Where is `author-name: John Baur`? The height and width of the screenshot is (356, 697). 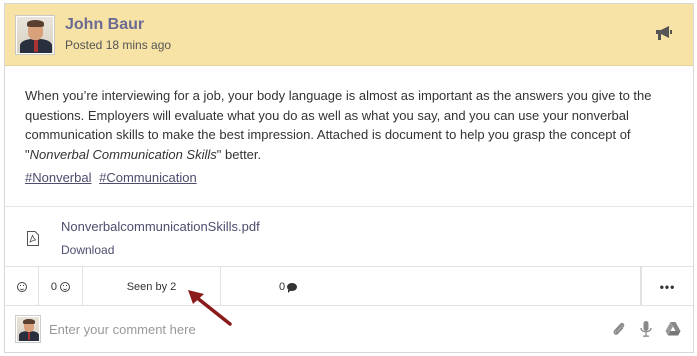
author-name: John Baur is located at coordinates (104, 25).